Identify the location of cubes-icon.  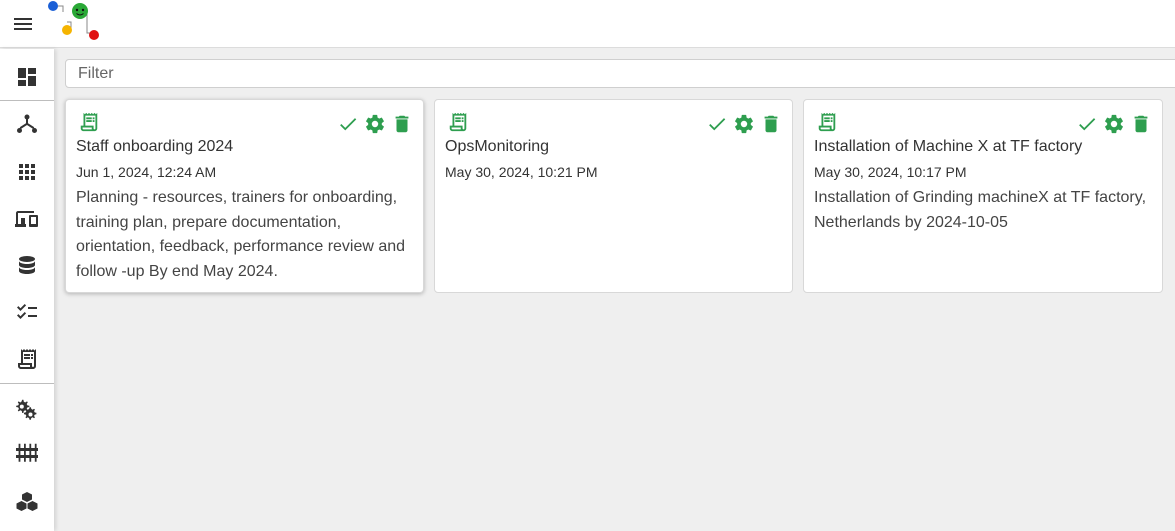
(27, 501).